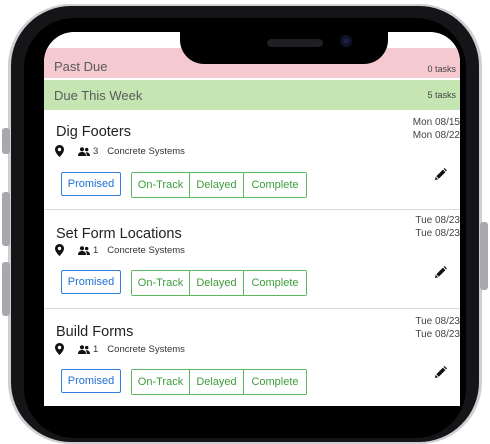  I want to click on task-name: Dig Footers, so click(93, 132).